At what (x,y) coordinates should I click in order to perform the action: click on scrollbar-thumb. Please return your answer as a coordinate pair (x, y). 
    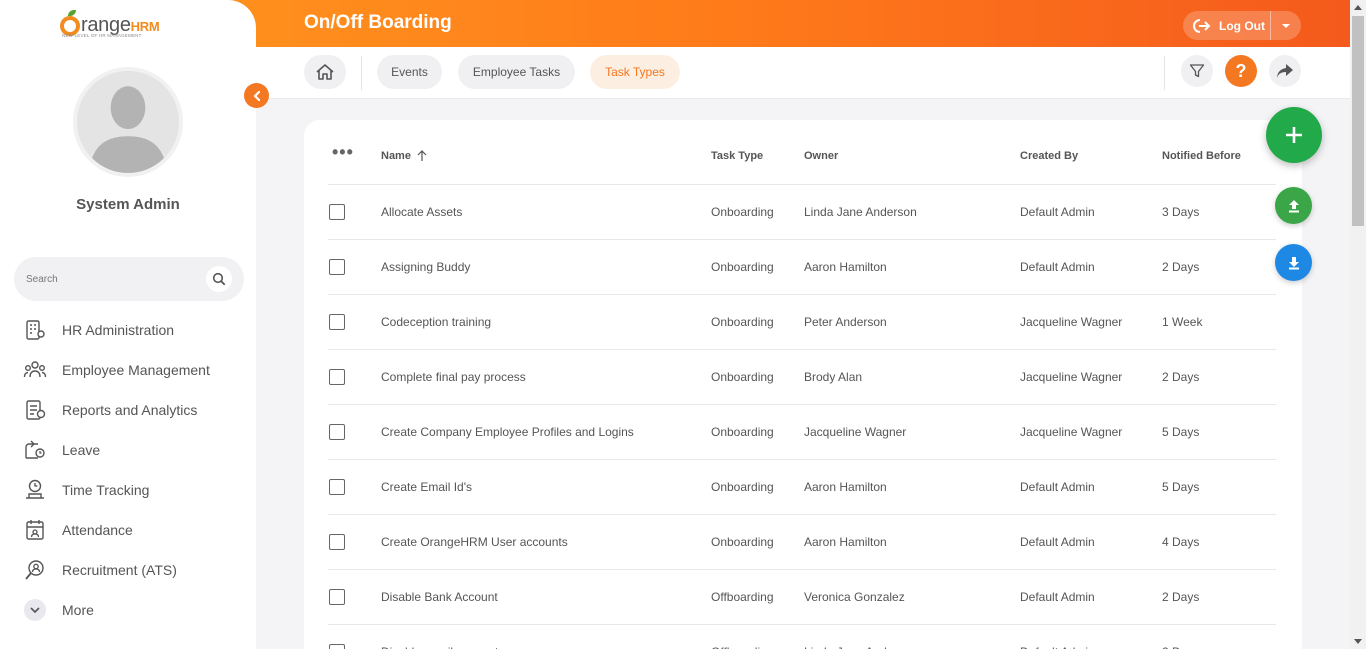
    Looking at the image, I should click on (1358, 121).